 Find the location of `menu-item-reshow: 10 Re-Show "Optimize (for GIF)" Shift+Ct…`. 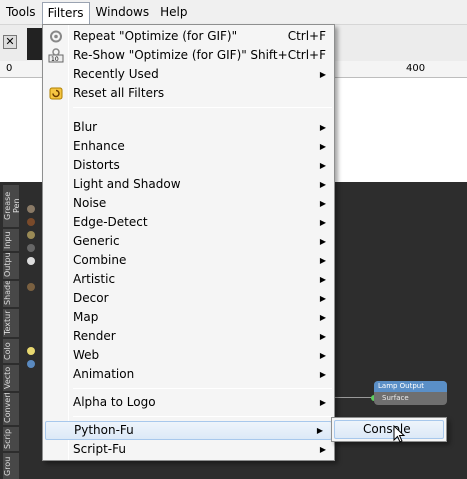

menu-item-reshow: 10 Re-Show "Optimize (for GIF)" Shift+Ct… is located at coordinates (188, 55).